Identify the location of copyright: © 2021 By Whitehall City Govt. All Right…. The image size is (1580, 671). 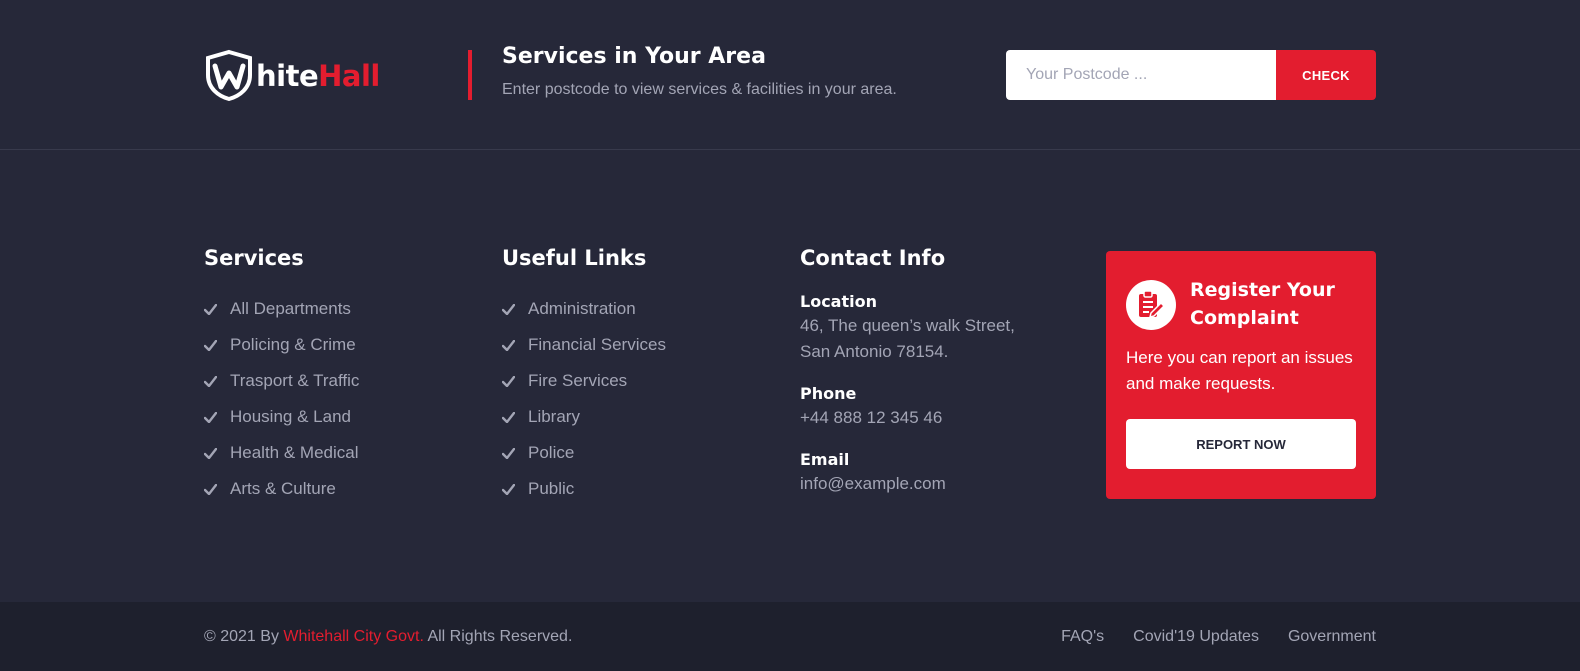
(388, 637).